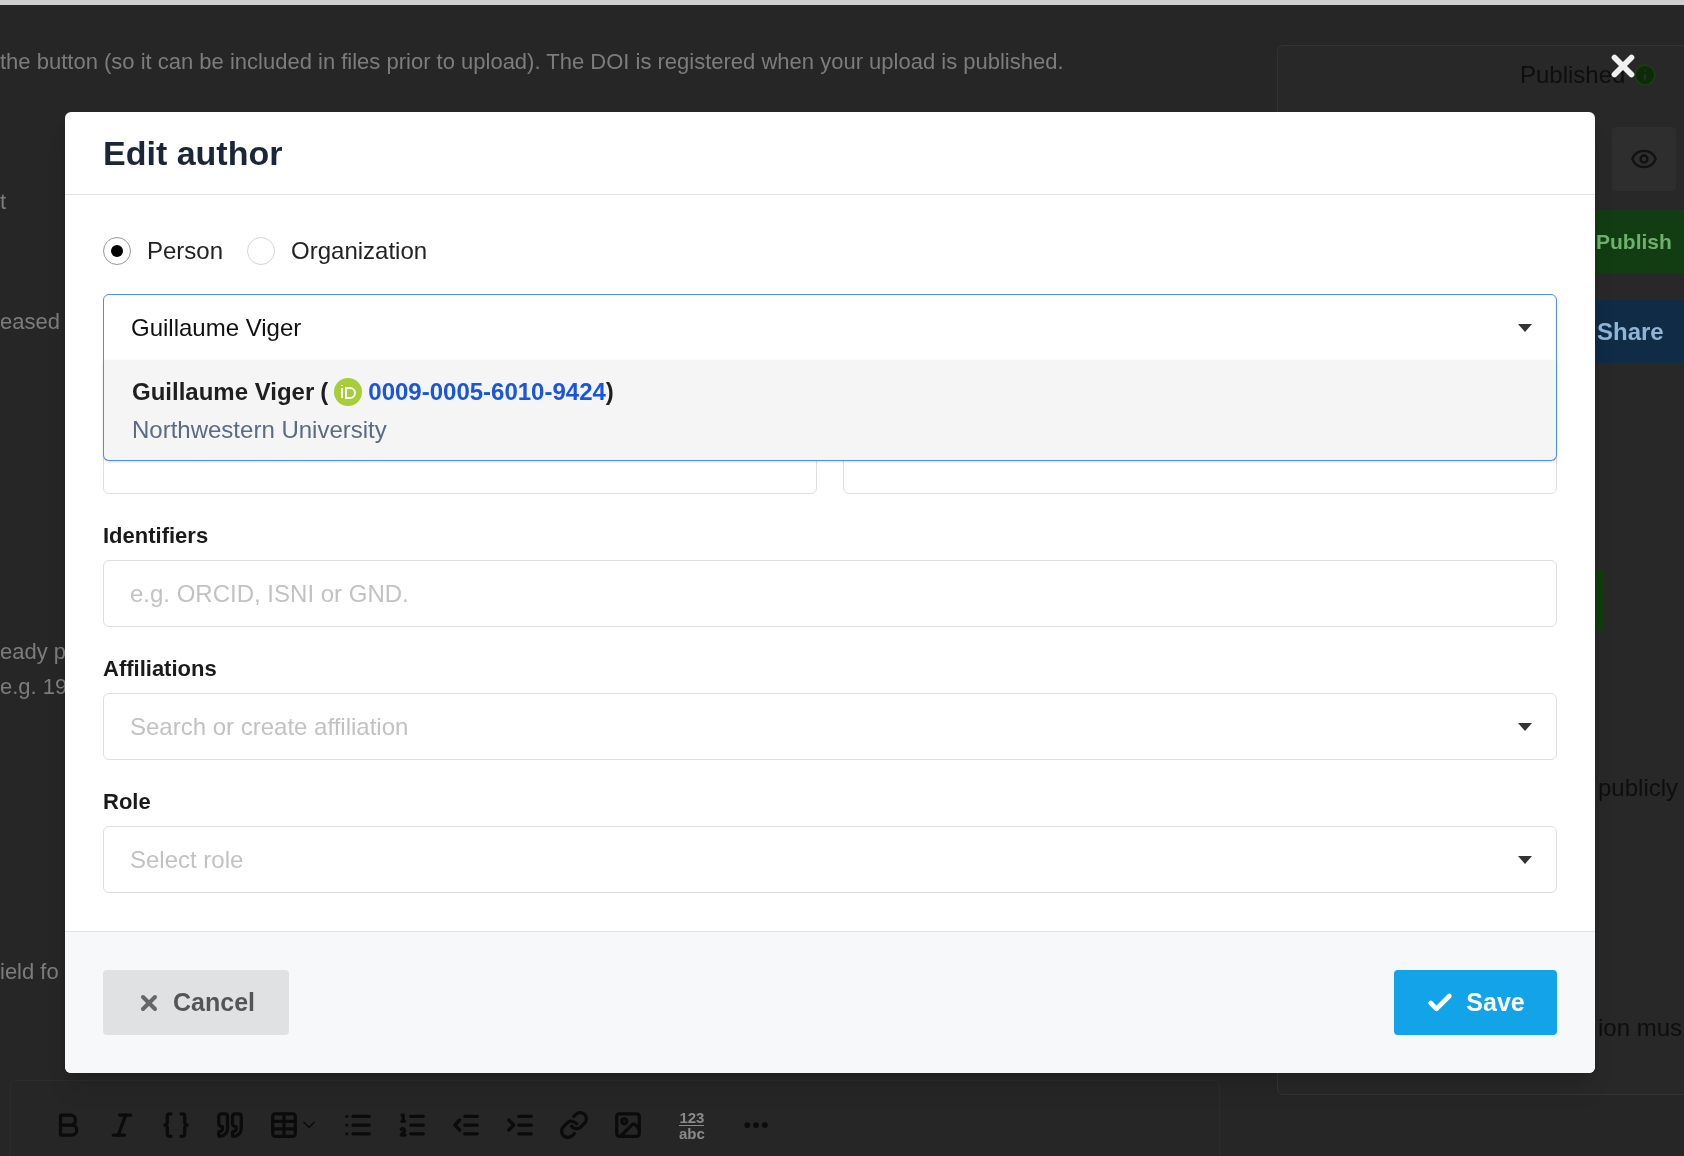 Image resolution: width=1684 pixels, height=1156 pixels. What do you see at coordinates (193, 153) in the screenshot?
I see `dialog-title: Edit author` at bounding box center [193, 153].